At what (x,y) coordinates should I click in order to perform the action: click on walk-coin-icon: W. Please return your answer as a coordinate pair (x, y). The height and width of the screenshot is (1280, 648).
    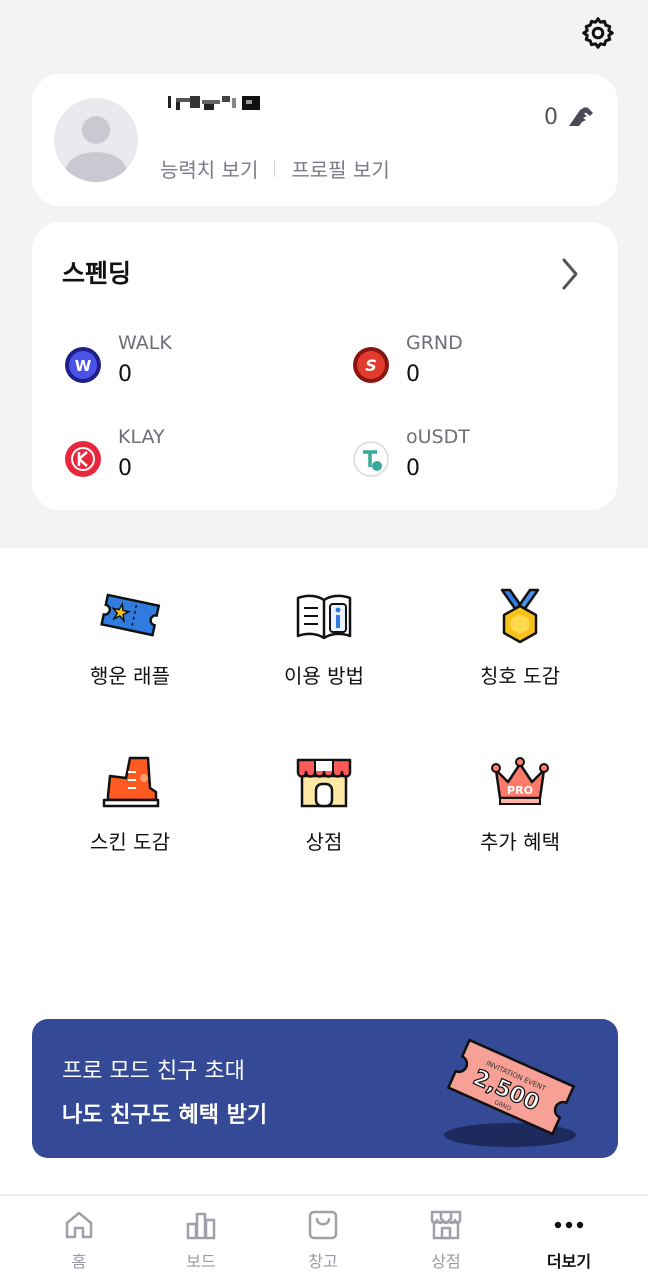
    Looking at the image, I should click on (83, 365).